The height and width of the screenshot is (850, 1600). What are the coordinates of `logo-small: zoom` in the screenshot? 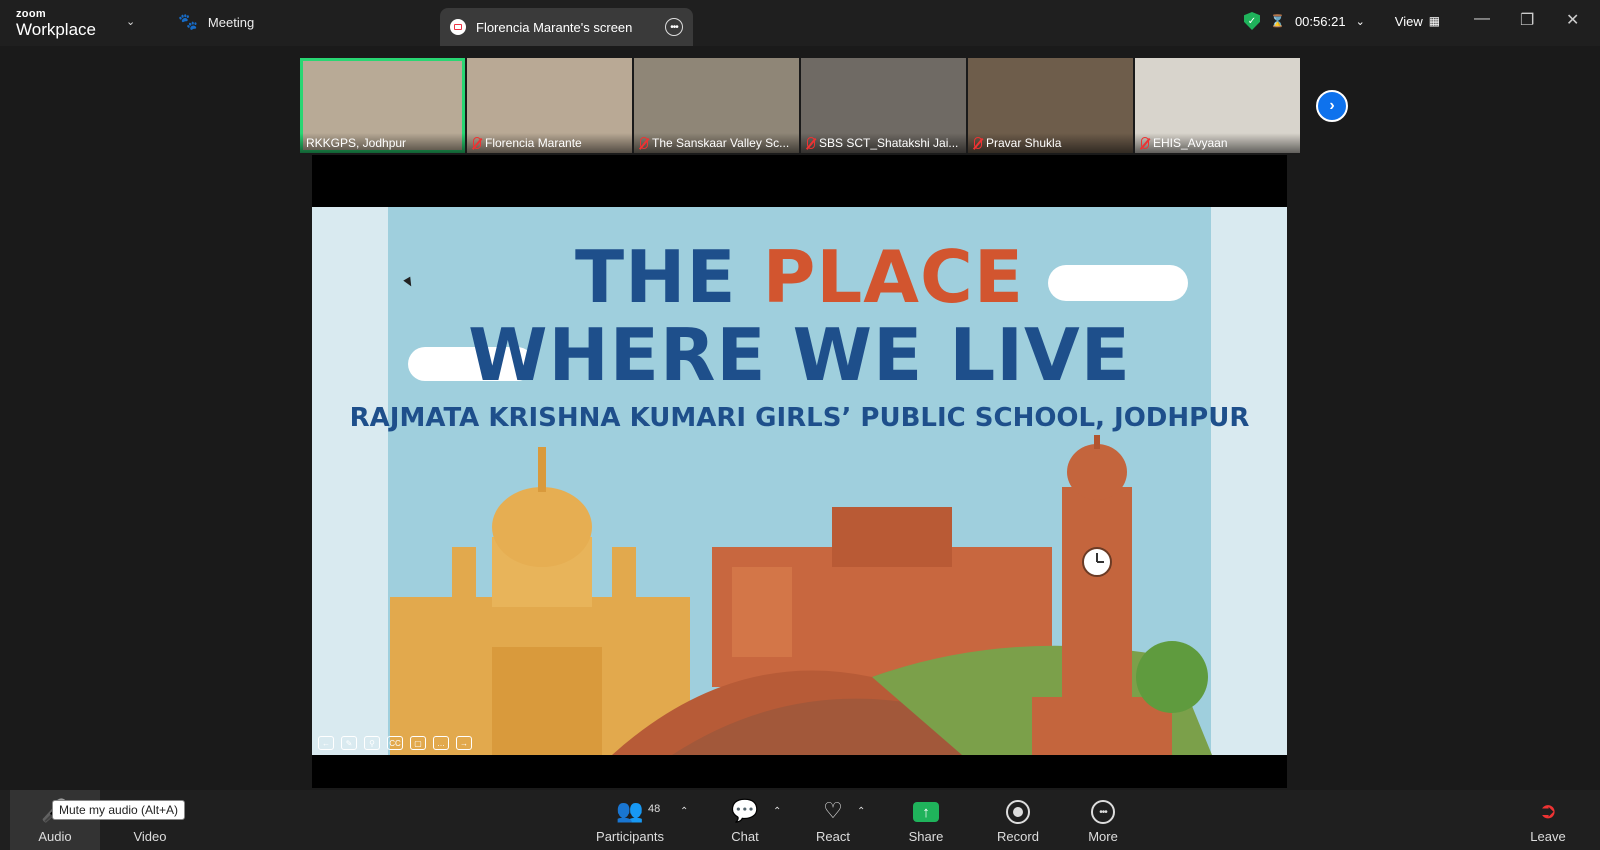 It's located at (31, 14).